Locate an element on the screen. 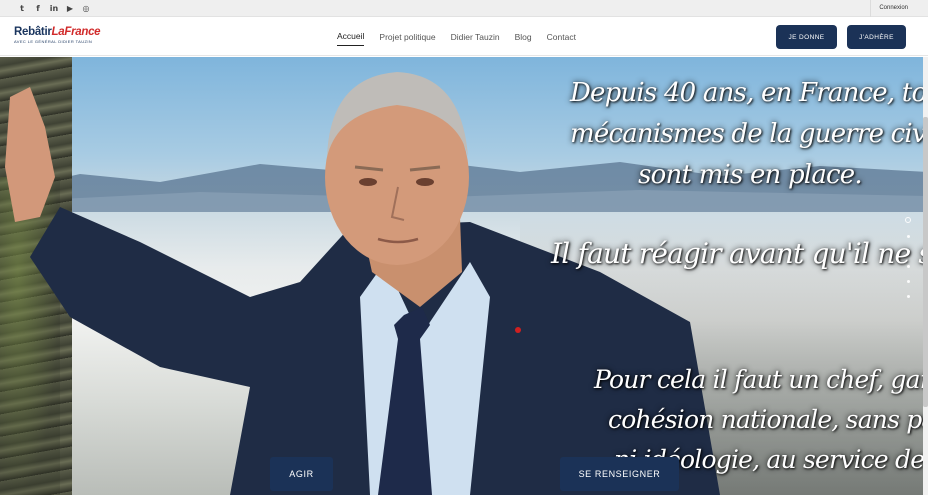  instagram-icon: ◎ is located at coordinates (86, 8).